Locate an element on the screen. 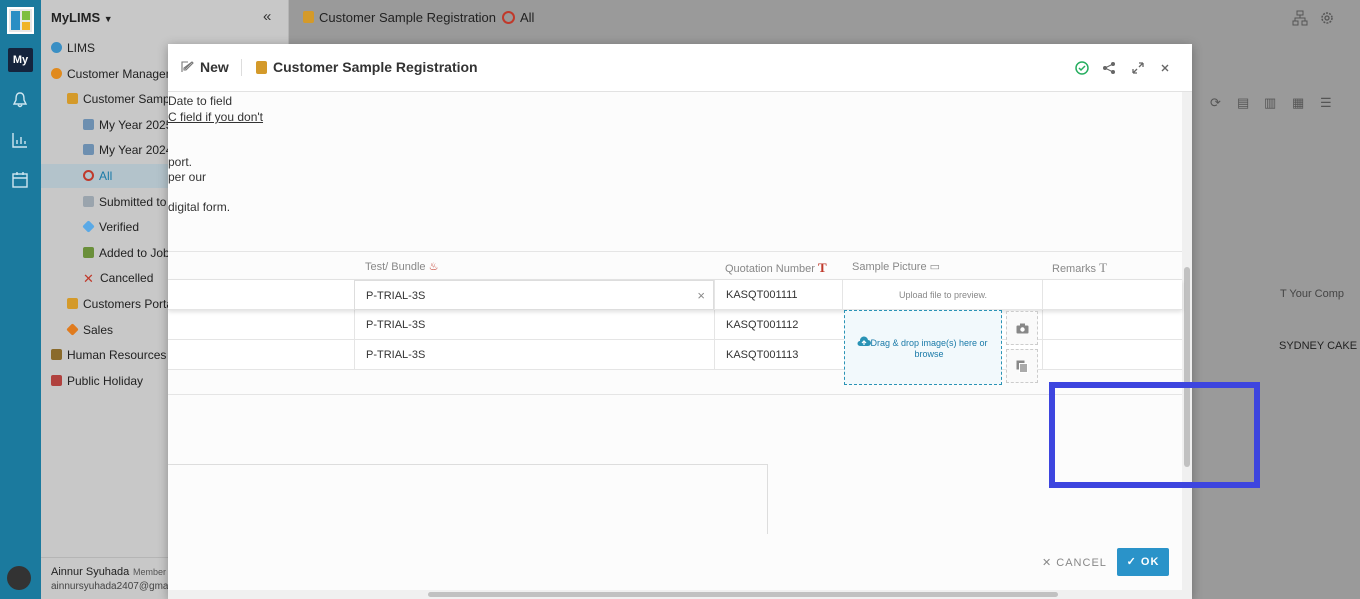 This screenshot has height=599, width=1360. column-header-test-bundle: Test/ Bundle ♨ is located at coordinates (401, 266).